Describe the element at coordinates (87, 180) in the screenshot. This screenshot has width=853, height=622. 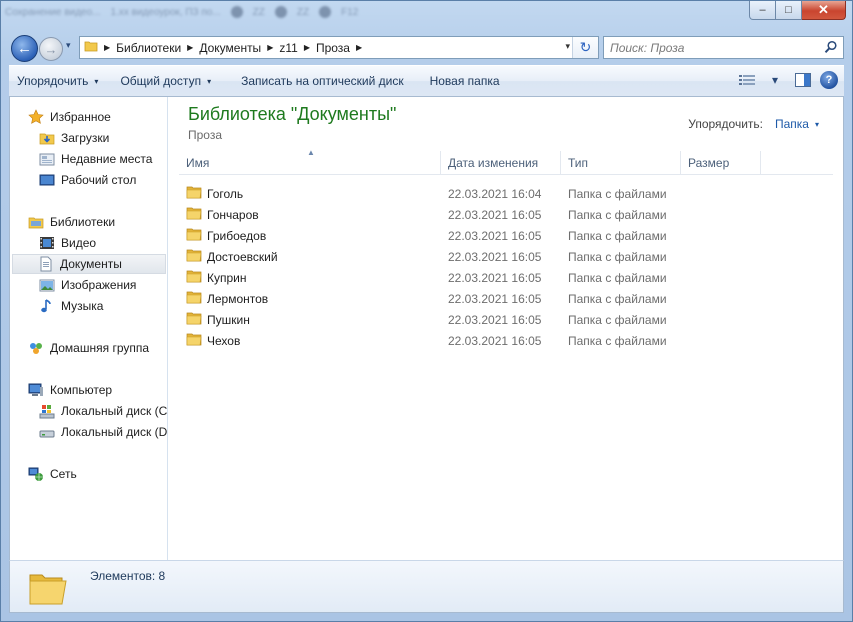
I see `sidebar-item-desktop: Рабочий стол` at that location.